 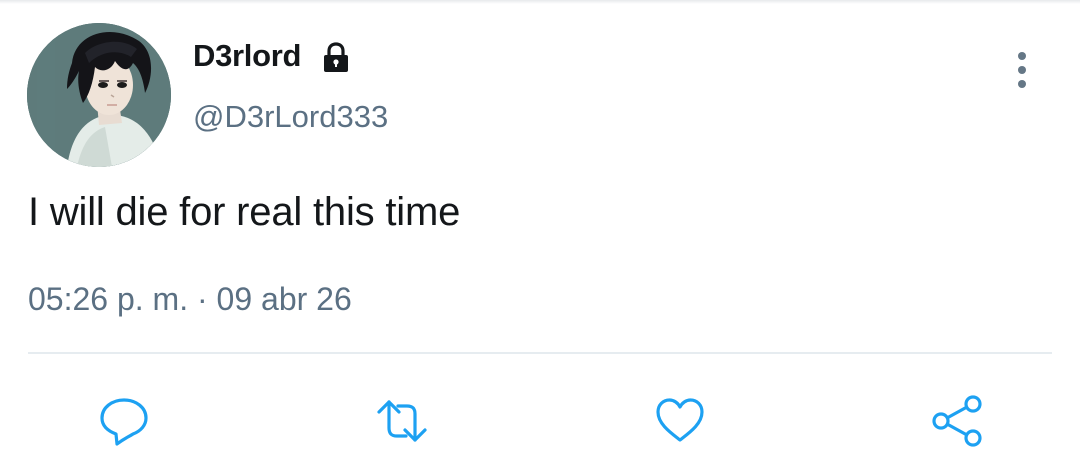 I want to click on more-options-button, so click(x=1022, y=70).